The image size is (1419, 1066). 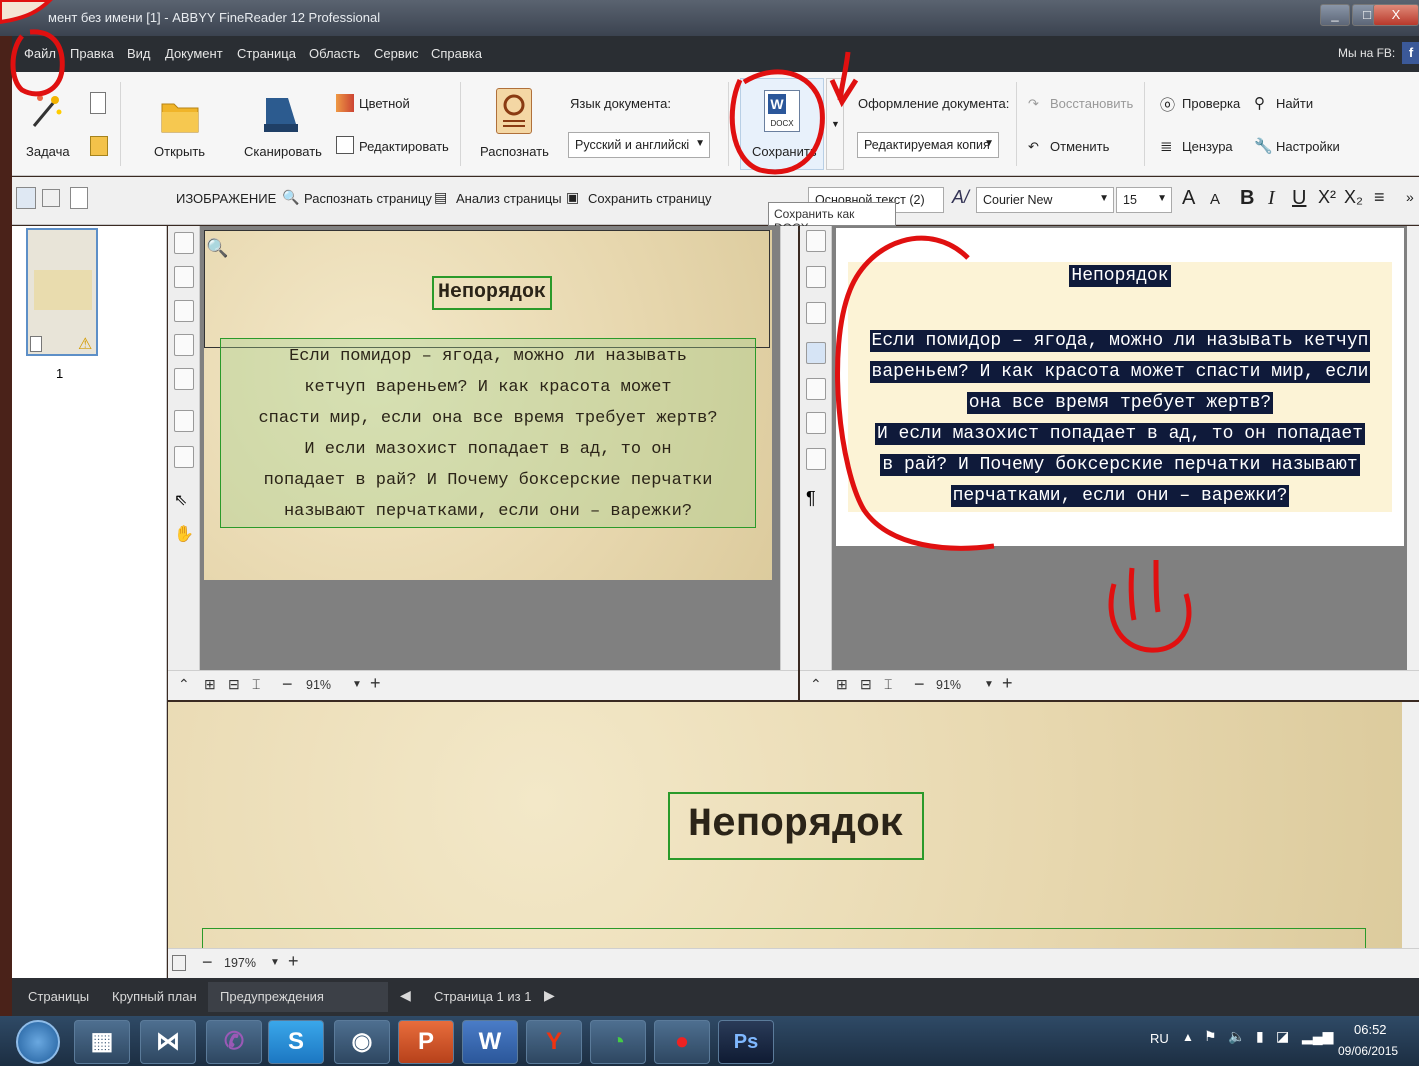 What do you see at coordinates (1379, 197) in the screenshot?
I see `align-icon: ≡` at bounding box center [1379, 197].